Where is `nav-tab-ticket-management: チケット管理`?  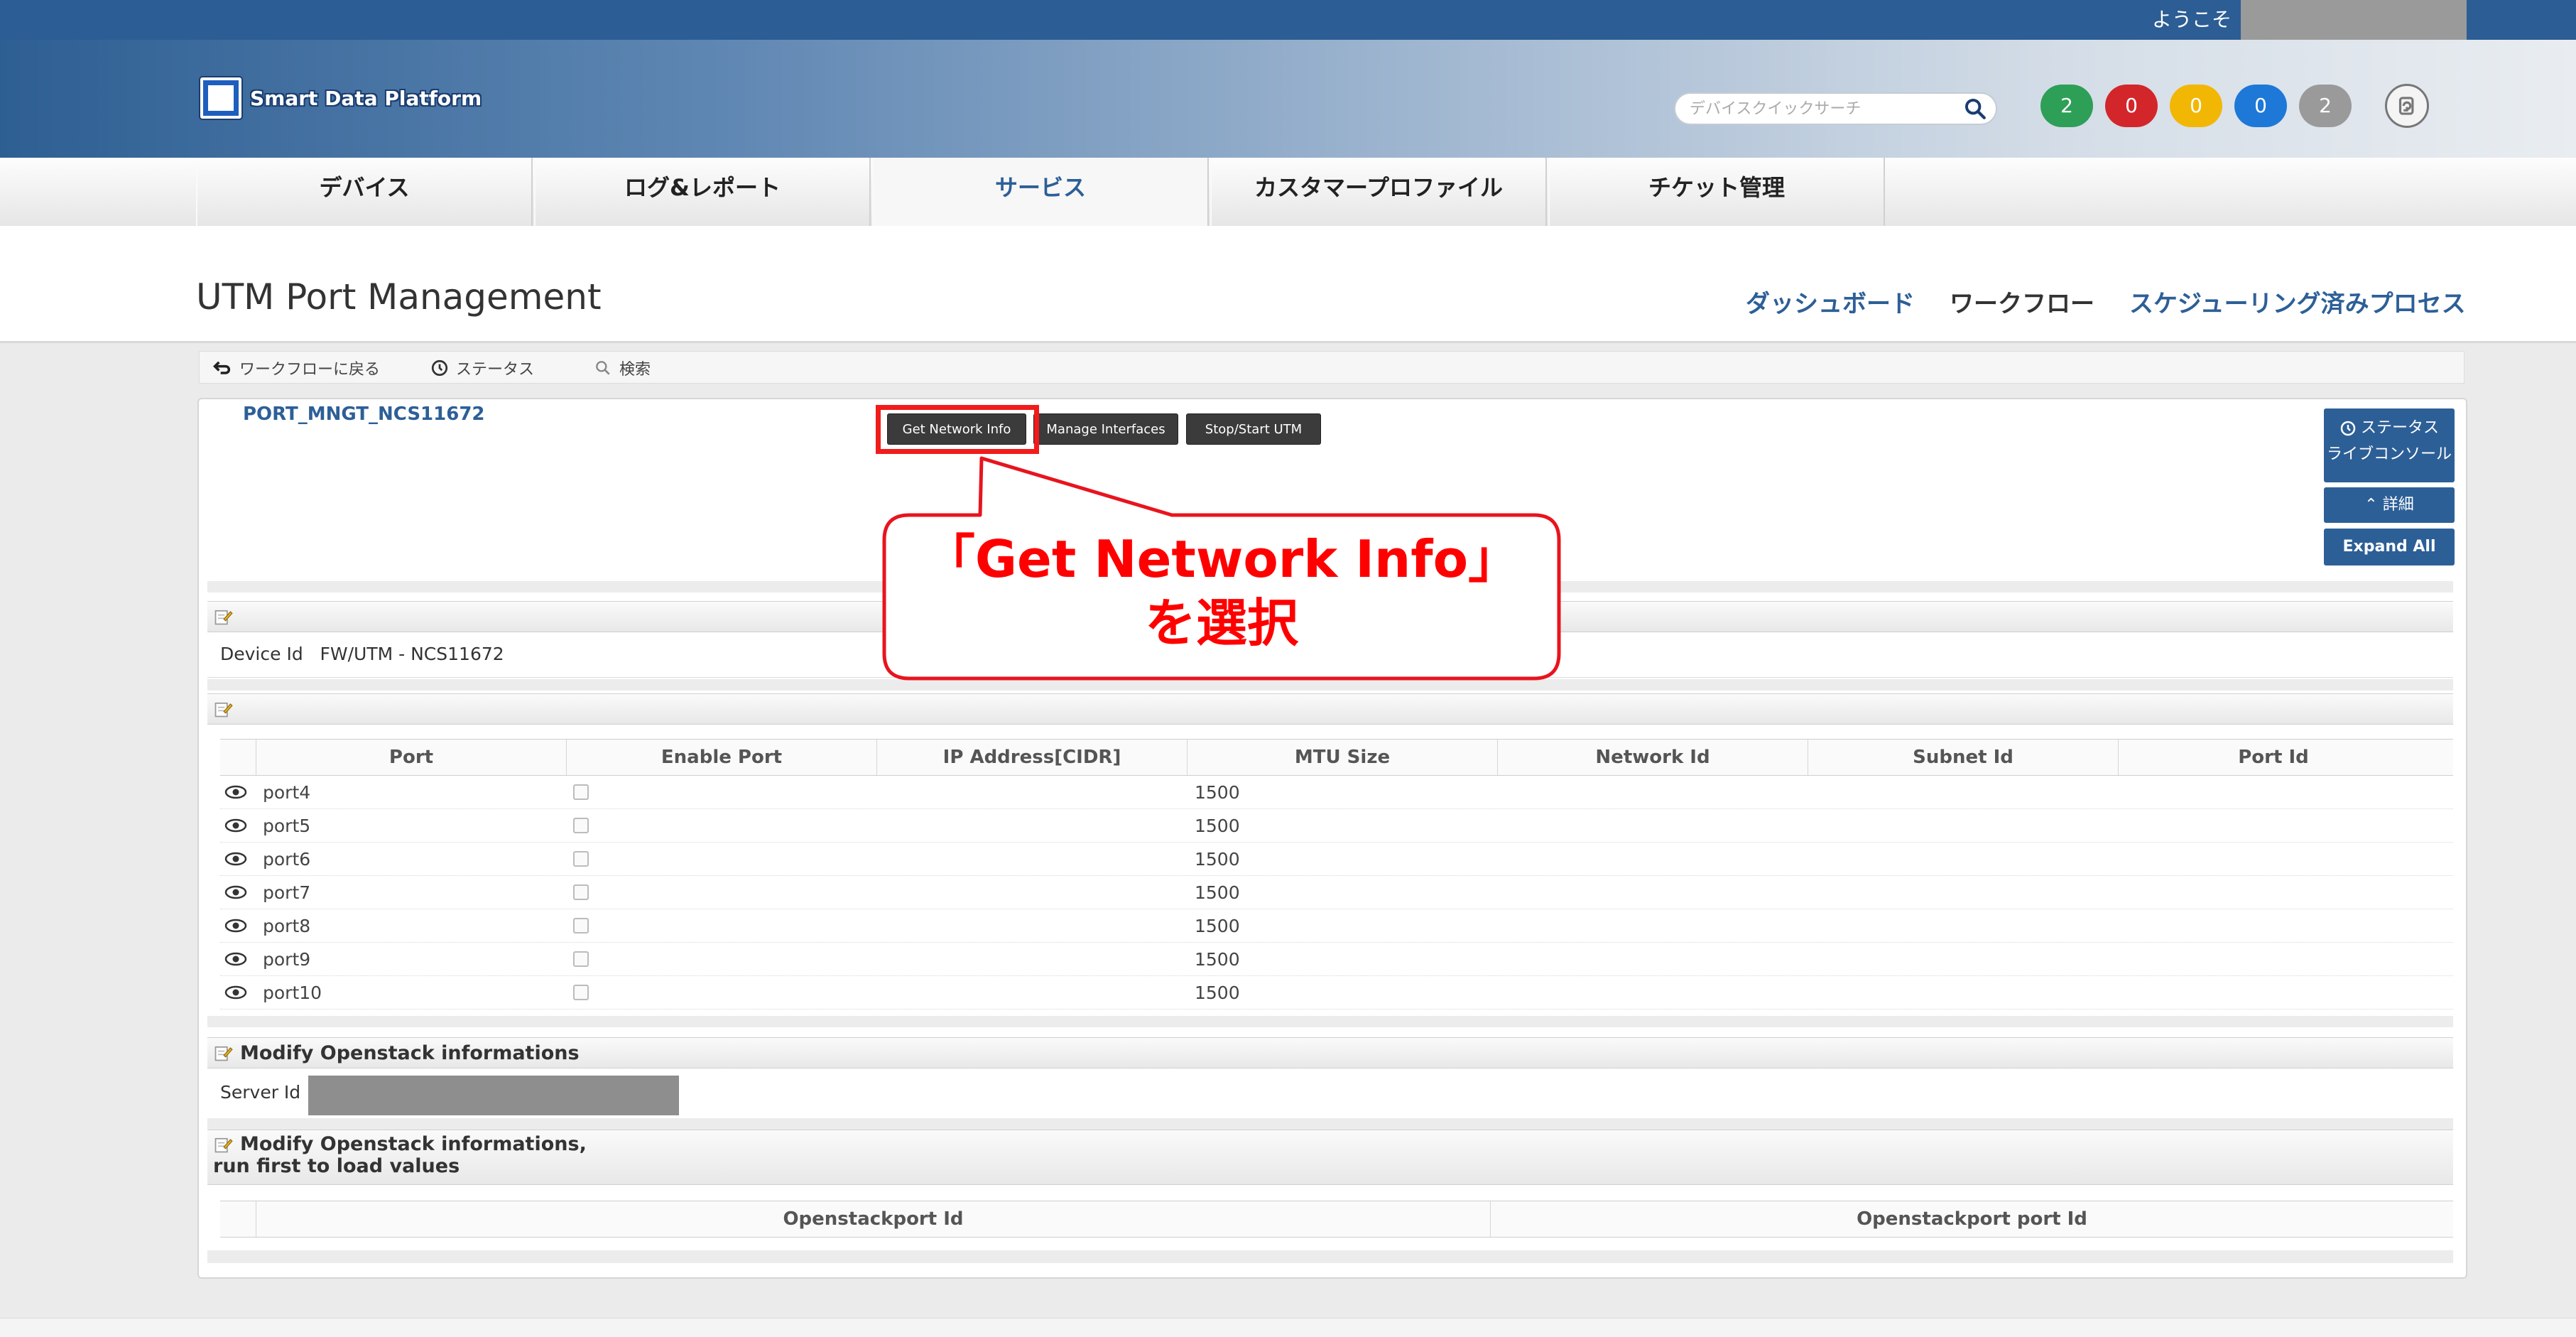 nav-tab-ticket-management: チケット管理 is located at coordinates (1717, 192).